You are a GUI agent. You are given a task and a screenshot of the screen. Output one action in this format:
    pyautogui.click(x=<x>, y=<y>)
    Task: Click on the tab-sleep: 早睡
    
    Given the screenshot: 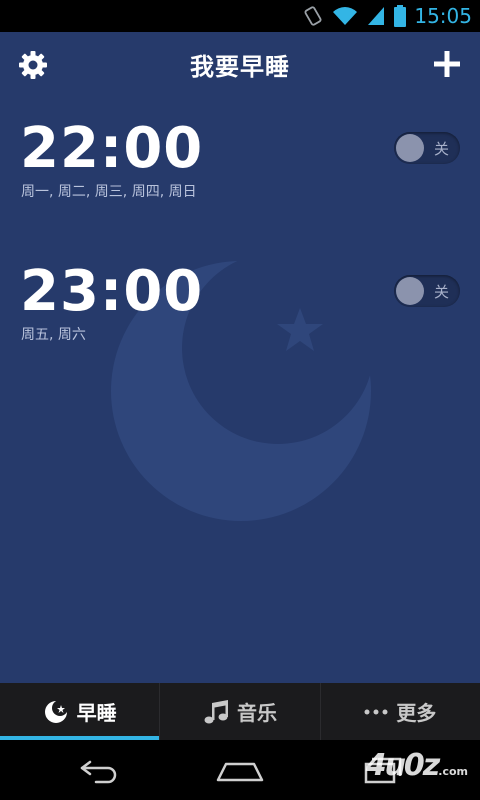 What is the action you would take?
    pyautogui.click(x=80, y=711)
    